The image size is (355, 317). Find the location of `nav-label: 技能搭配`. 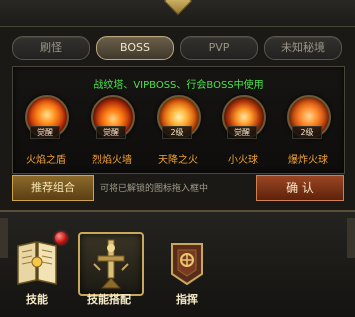

nav-label: 技能搭配 is located at coordinates (109, 299).